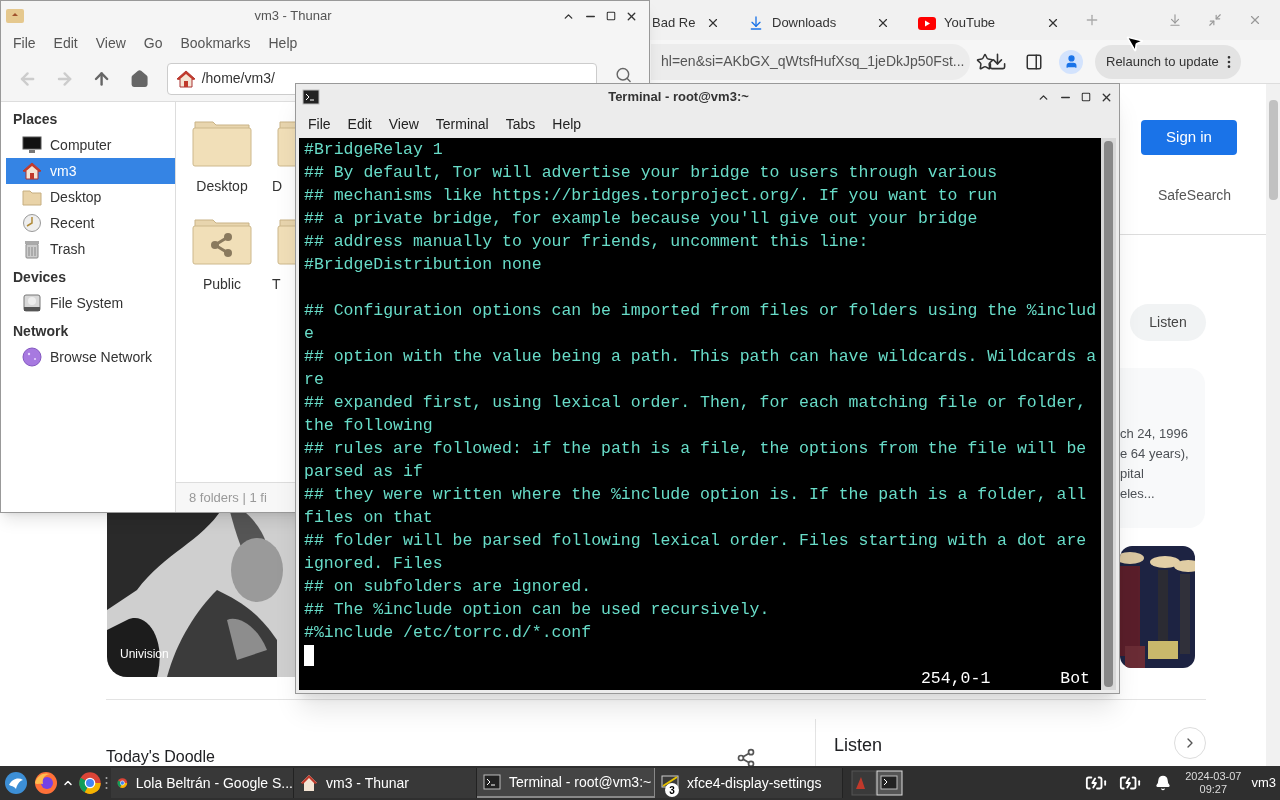  I want to click on sidebar-heading: Devices, so click(39, 277).